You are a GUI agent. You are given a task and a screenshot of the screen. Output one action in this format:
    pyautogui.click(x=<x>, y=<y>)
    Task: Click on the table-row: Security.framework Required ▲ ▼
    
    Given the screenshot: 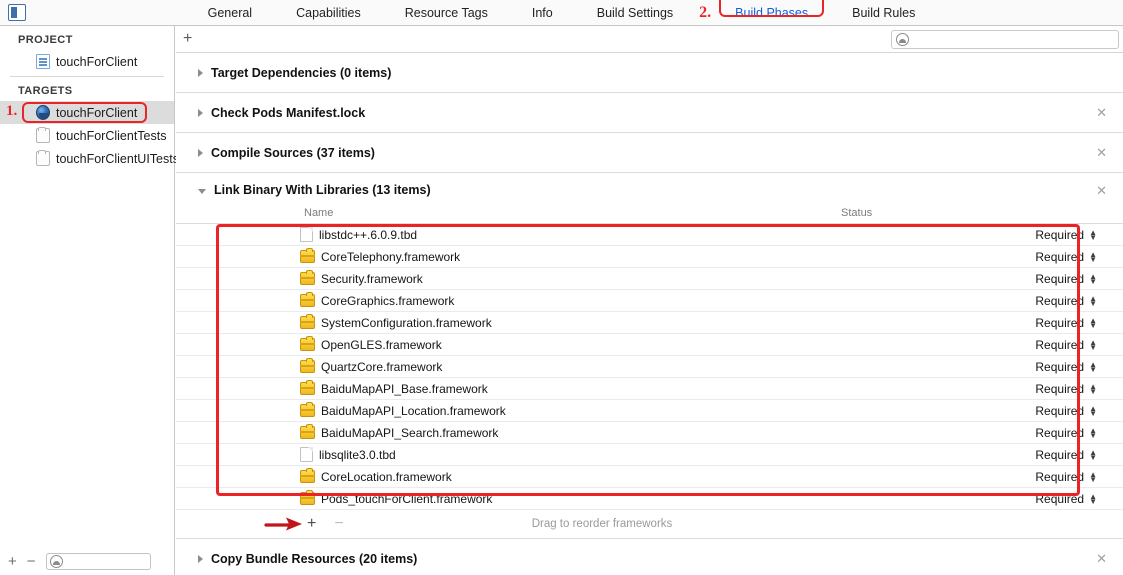 What is the action you would take?
    pyautogui.click(x=649, y=279)
    